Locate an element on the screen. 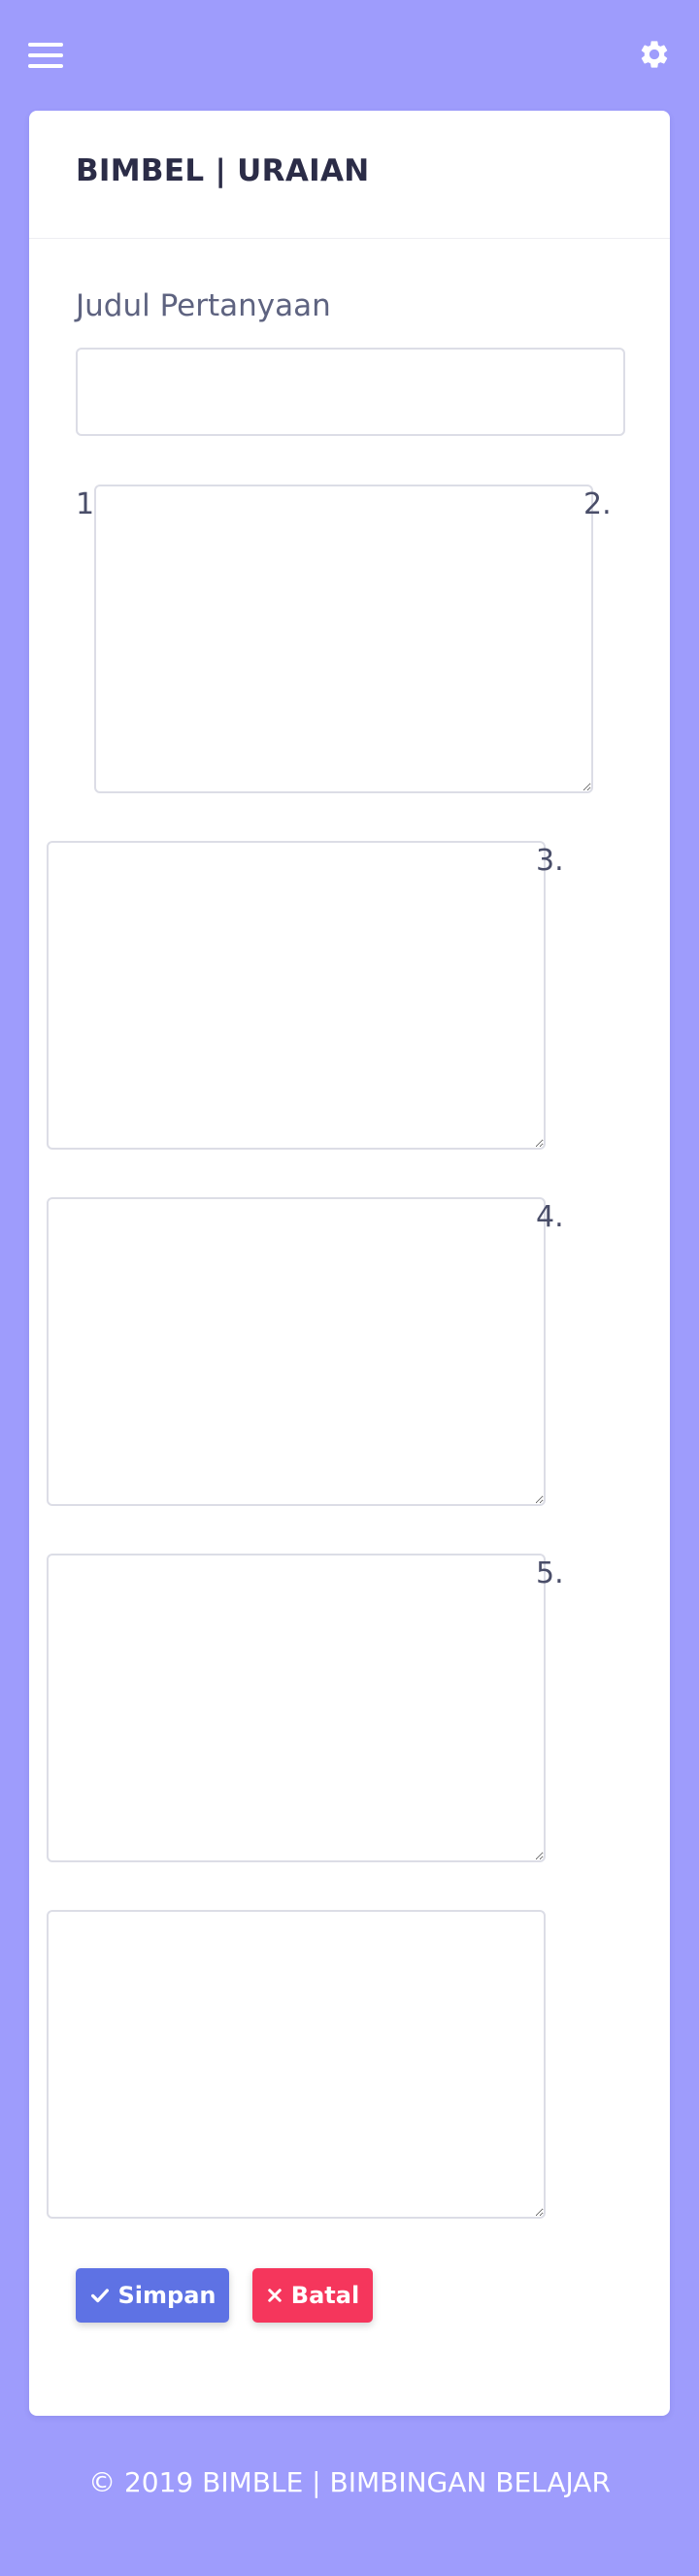 The height and width of the screenshot is (2576, 699). card-header: BIMBEL | URAIAN is located at coordinates (349, 175).